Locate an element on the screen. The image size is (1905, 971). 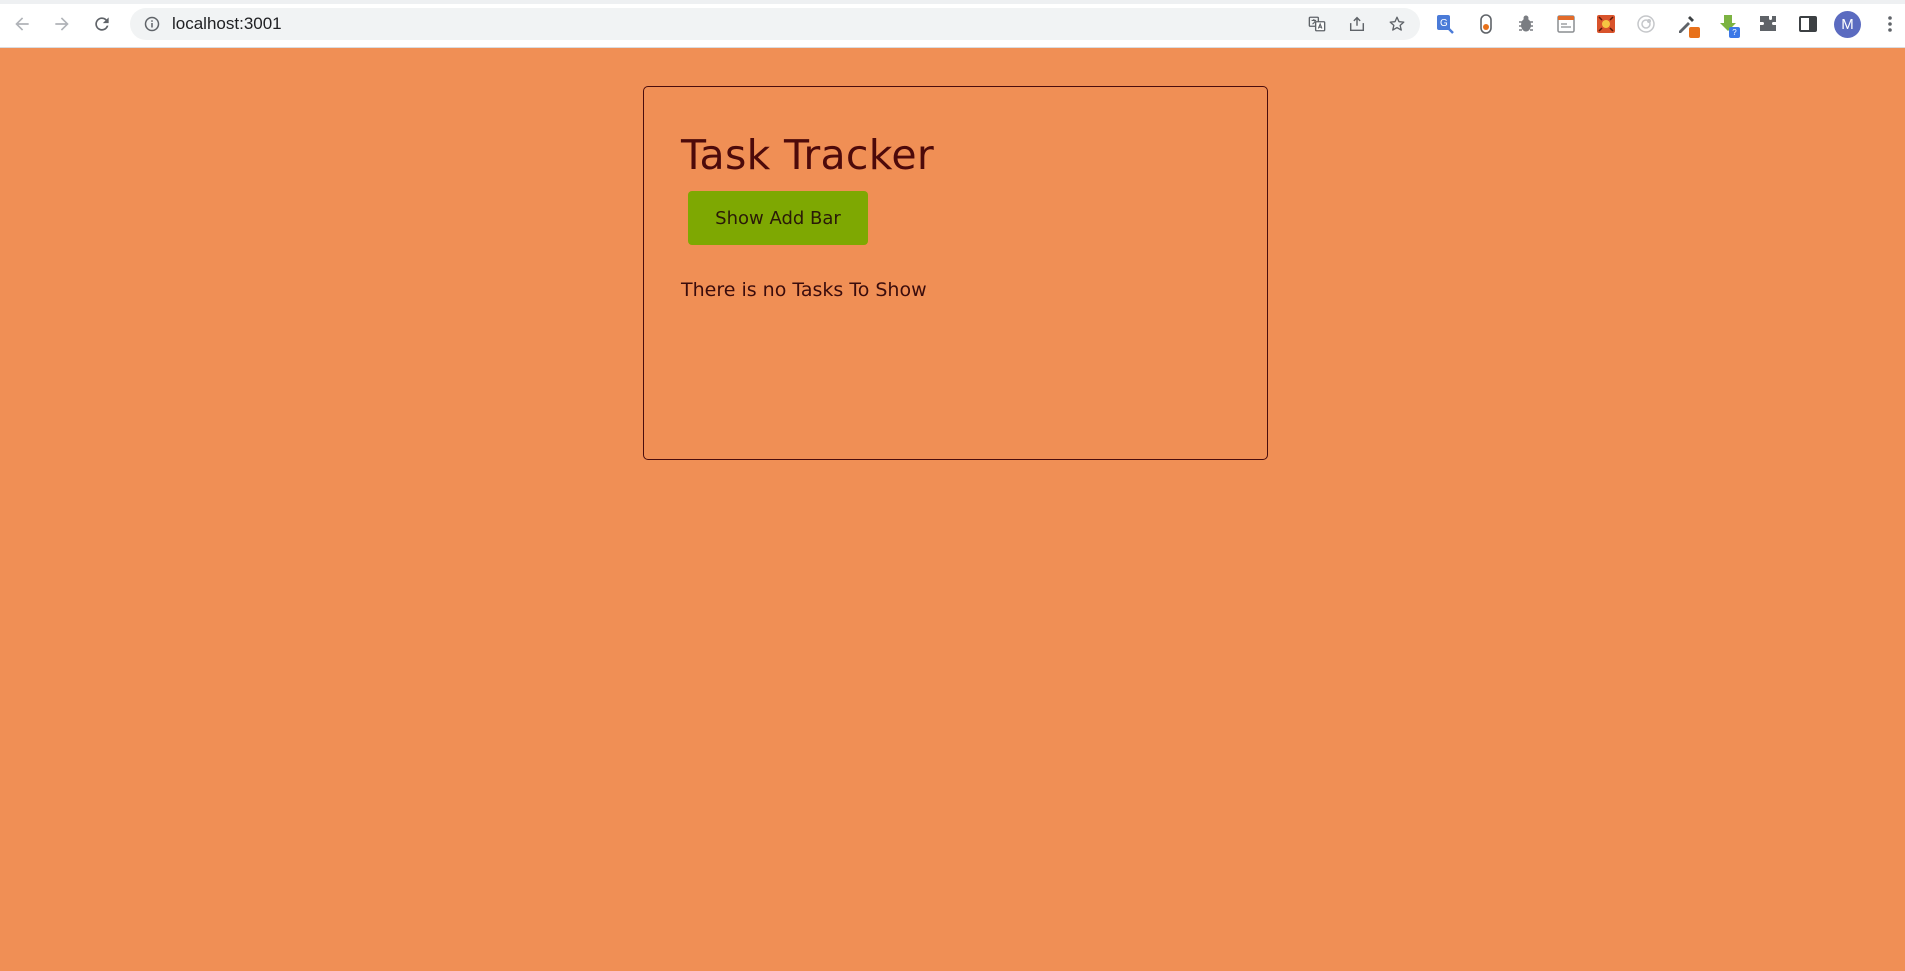
url-text: localhost:3001 is located at coordinates (227, 24).